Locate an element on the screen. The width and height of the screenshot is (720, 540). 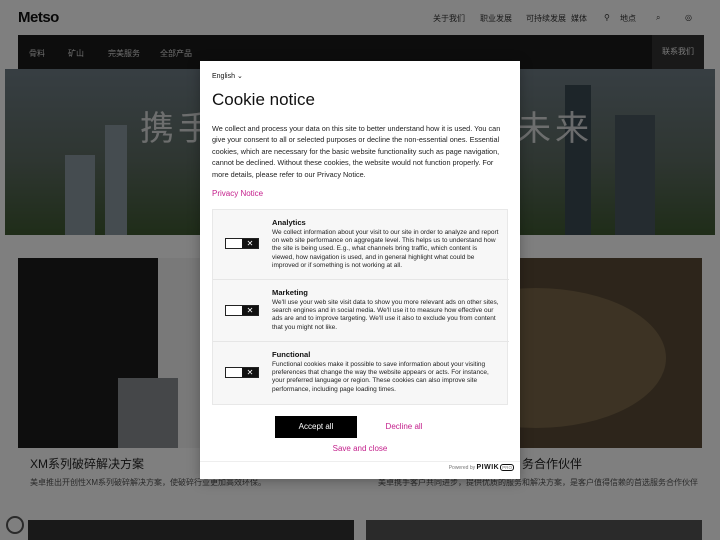
save-and-close-button: Save and close is located at coordinates (360, 449).